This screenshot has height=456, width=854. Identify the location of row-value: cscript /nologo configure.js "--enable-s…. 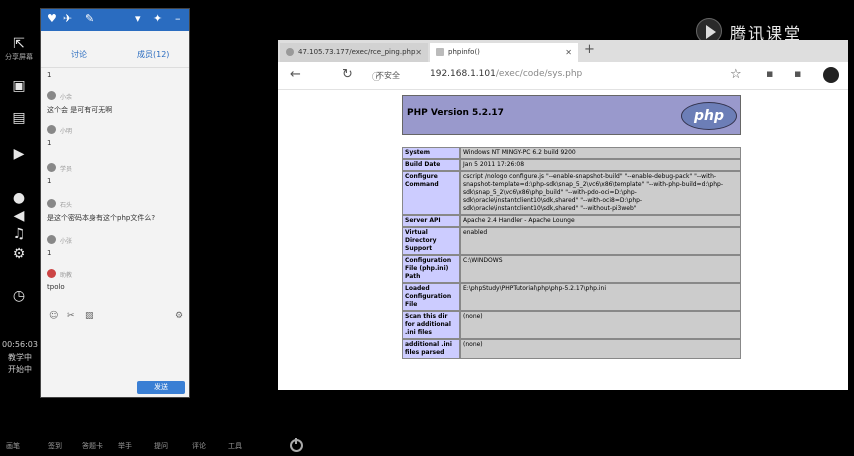
(600, 193).